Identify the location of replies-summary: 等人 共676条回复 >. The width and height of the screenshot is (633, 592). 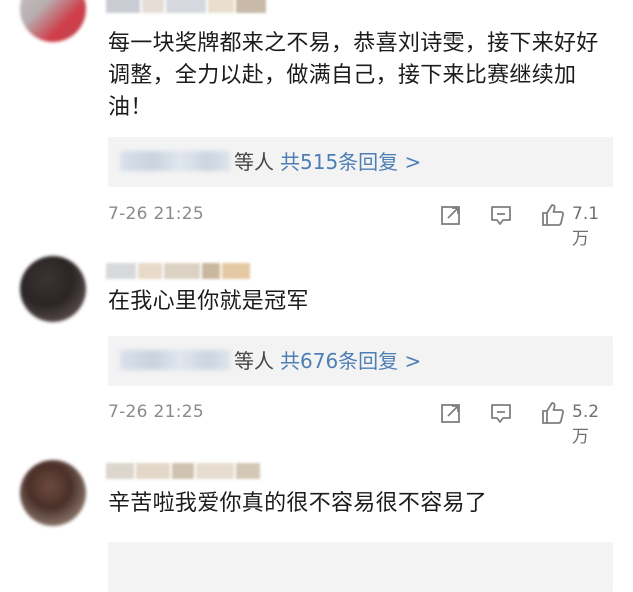
(327, 361).